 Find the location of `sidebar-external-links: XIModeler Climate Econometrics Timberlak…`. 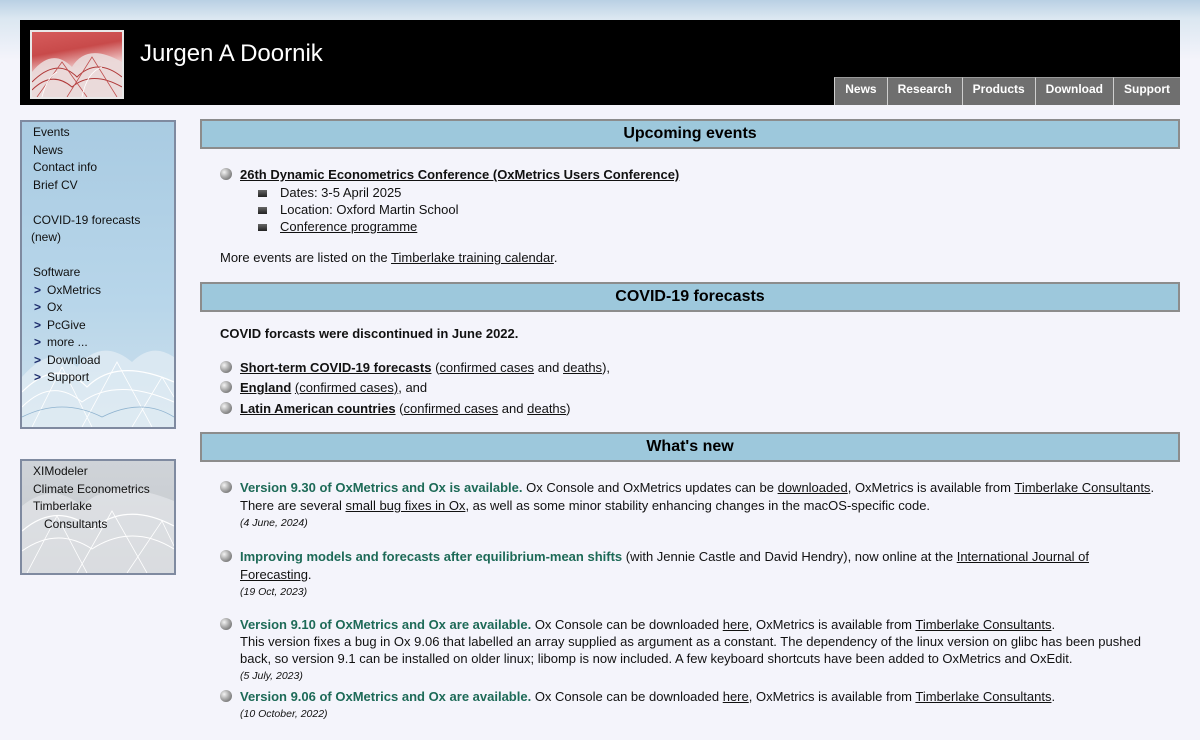

sidebar-external-links: XIModeler Climate Econometrics Timberlak… is located at coordinates (98, 517).